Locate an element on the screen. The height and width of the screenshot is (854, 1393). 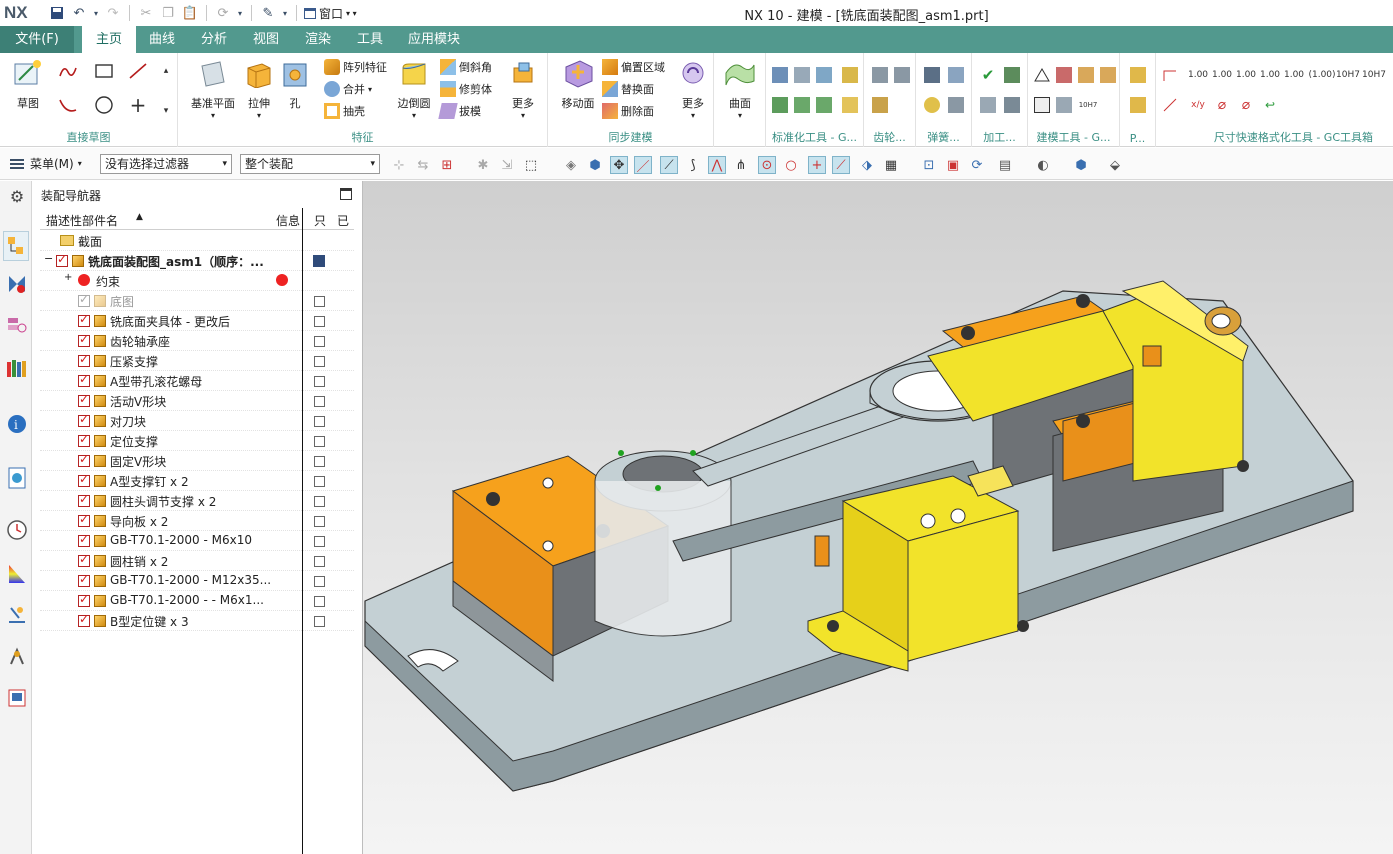
reuse-library-icon is located at coordinates (17, 368).